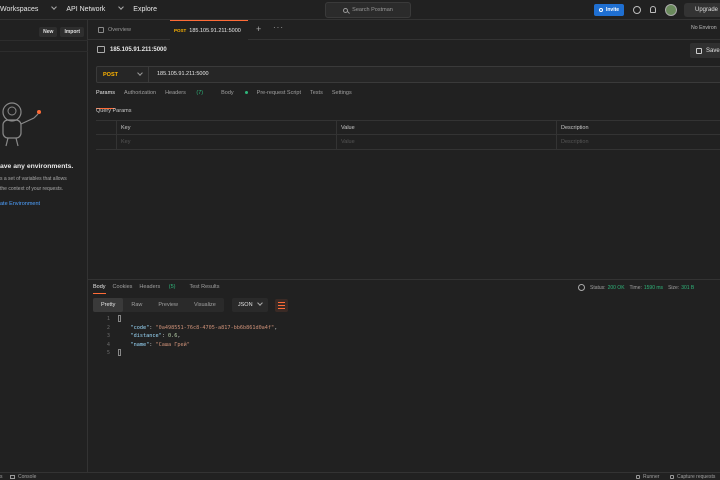  I want to click on nav-api-network-label: API Network, so click(86, 9).